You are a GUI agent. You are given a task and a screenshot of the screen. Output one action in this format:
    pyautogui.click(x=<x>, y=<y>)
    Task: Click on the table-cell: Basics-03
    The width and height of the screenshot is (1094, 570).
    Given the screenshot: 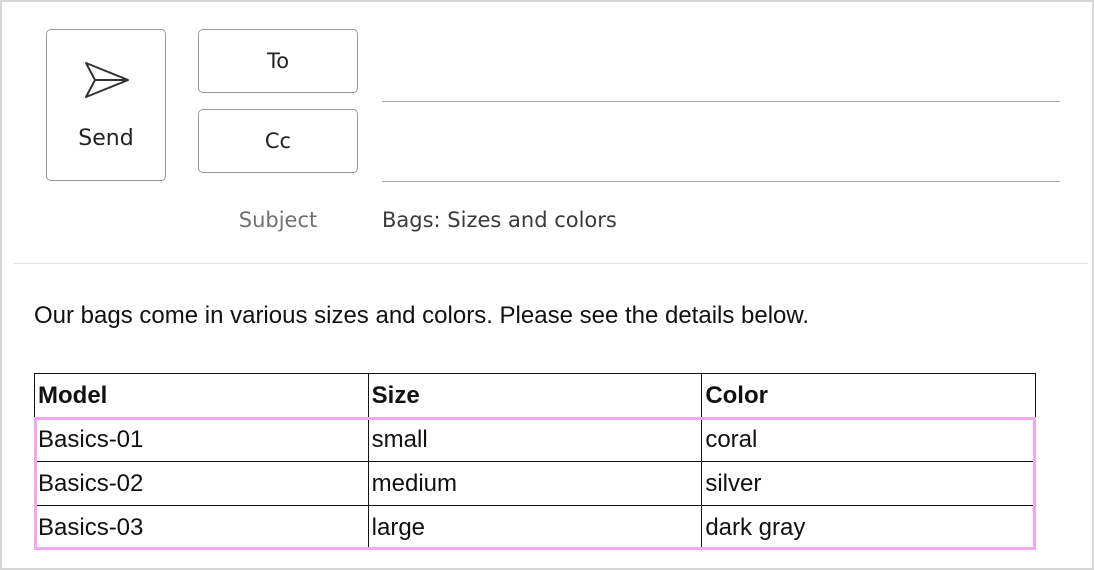 What is the action you would take?
    pyautogui.click(x=201, y=527)
    